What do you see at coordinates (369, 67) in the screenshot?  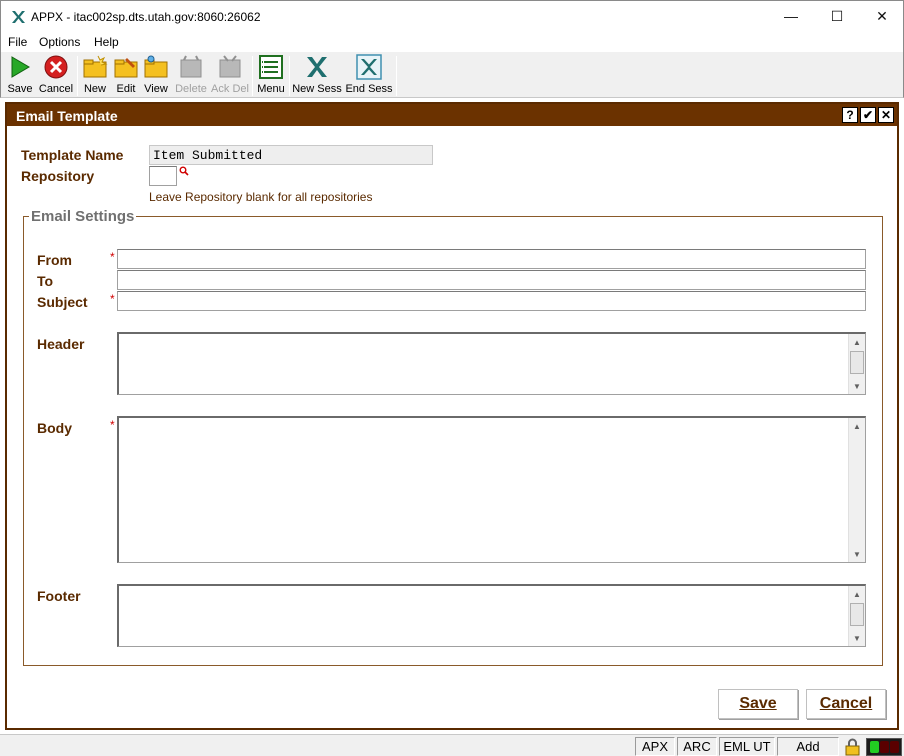 I see `end-session-icon` at bounding box center [369, 67].